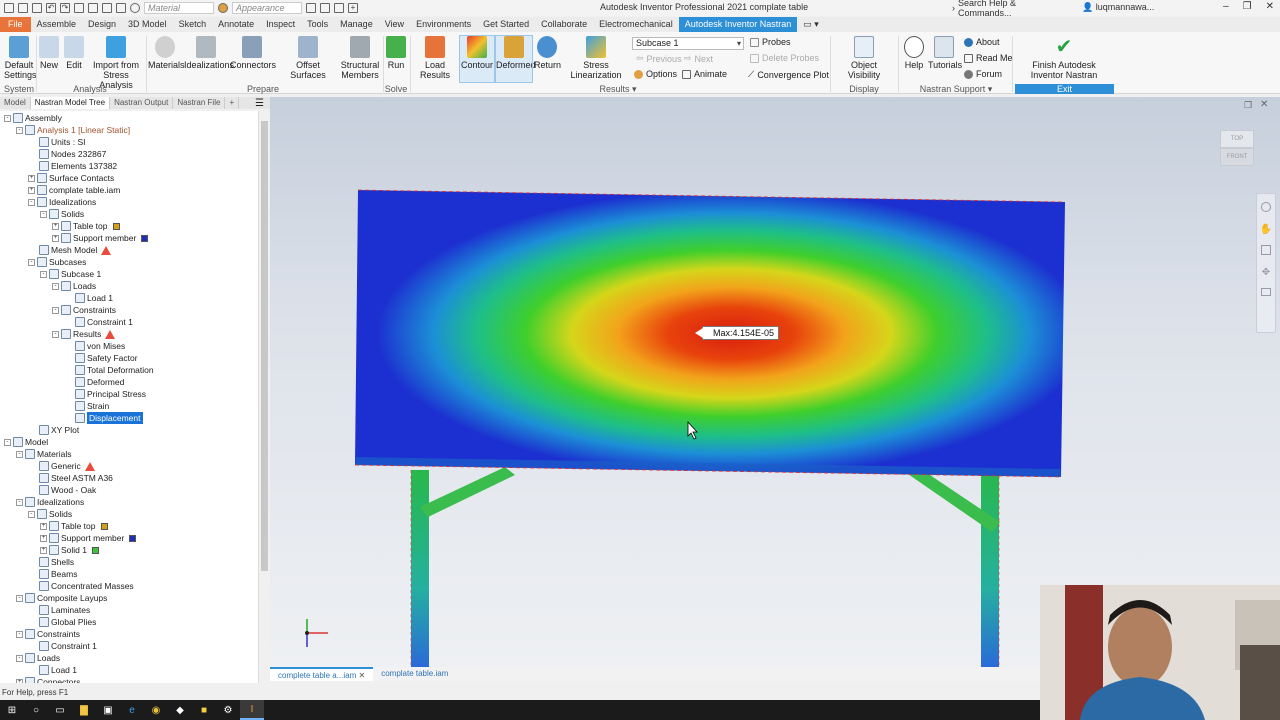  What do you see at coordinates (811, 24) in the screenshot?
I see `ribbon-options-icon: ▭ ▾` at bounding box center [811, 24].